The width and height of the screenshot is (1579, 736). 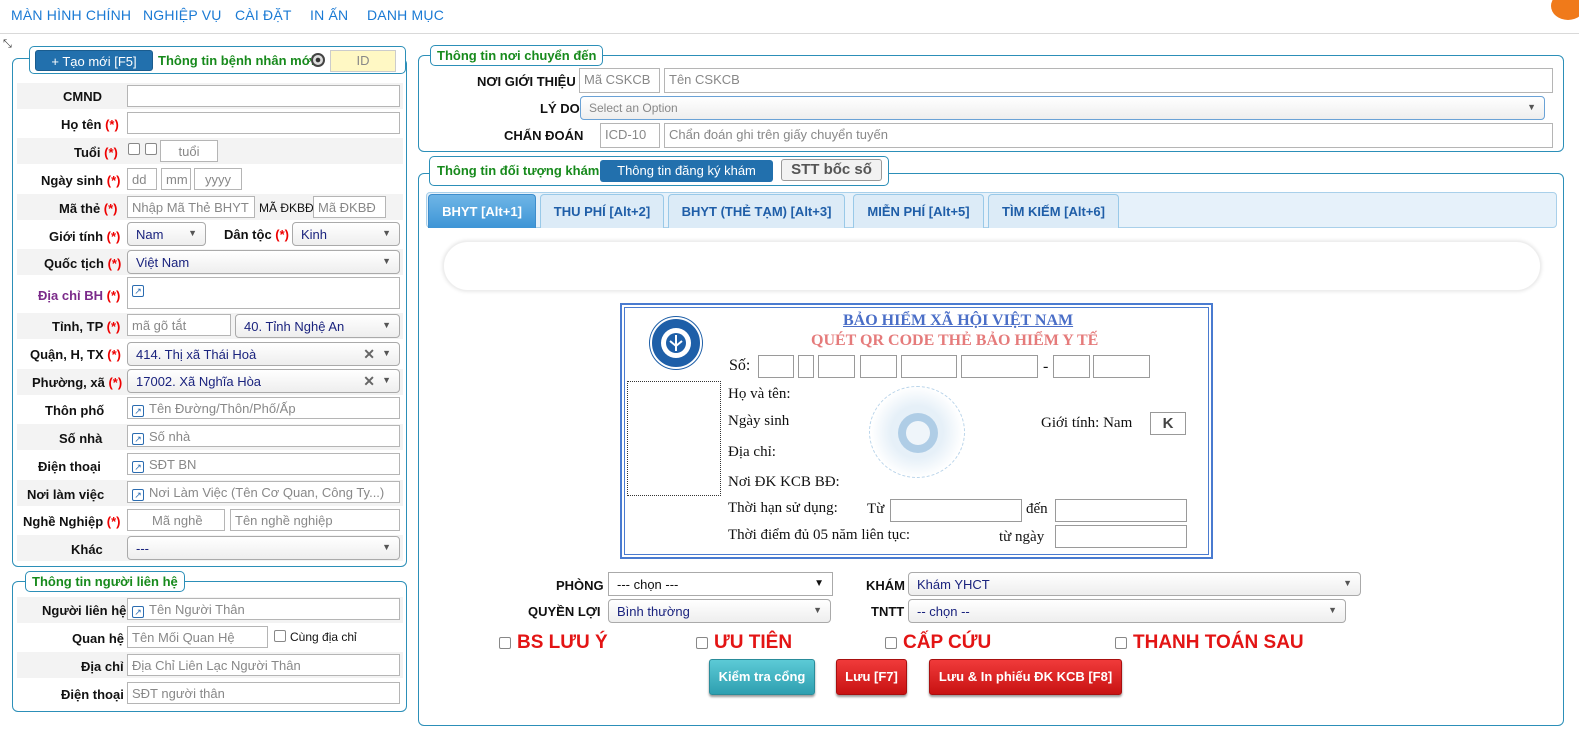 What do you see at coordinates (263, 436) in the screenshot?
I see `house-input: ↗ Số nhà` at bounding box center [263, 436].